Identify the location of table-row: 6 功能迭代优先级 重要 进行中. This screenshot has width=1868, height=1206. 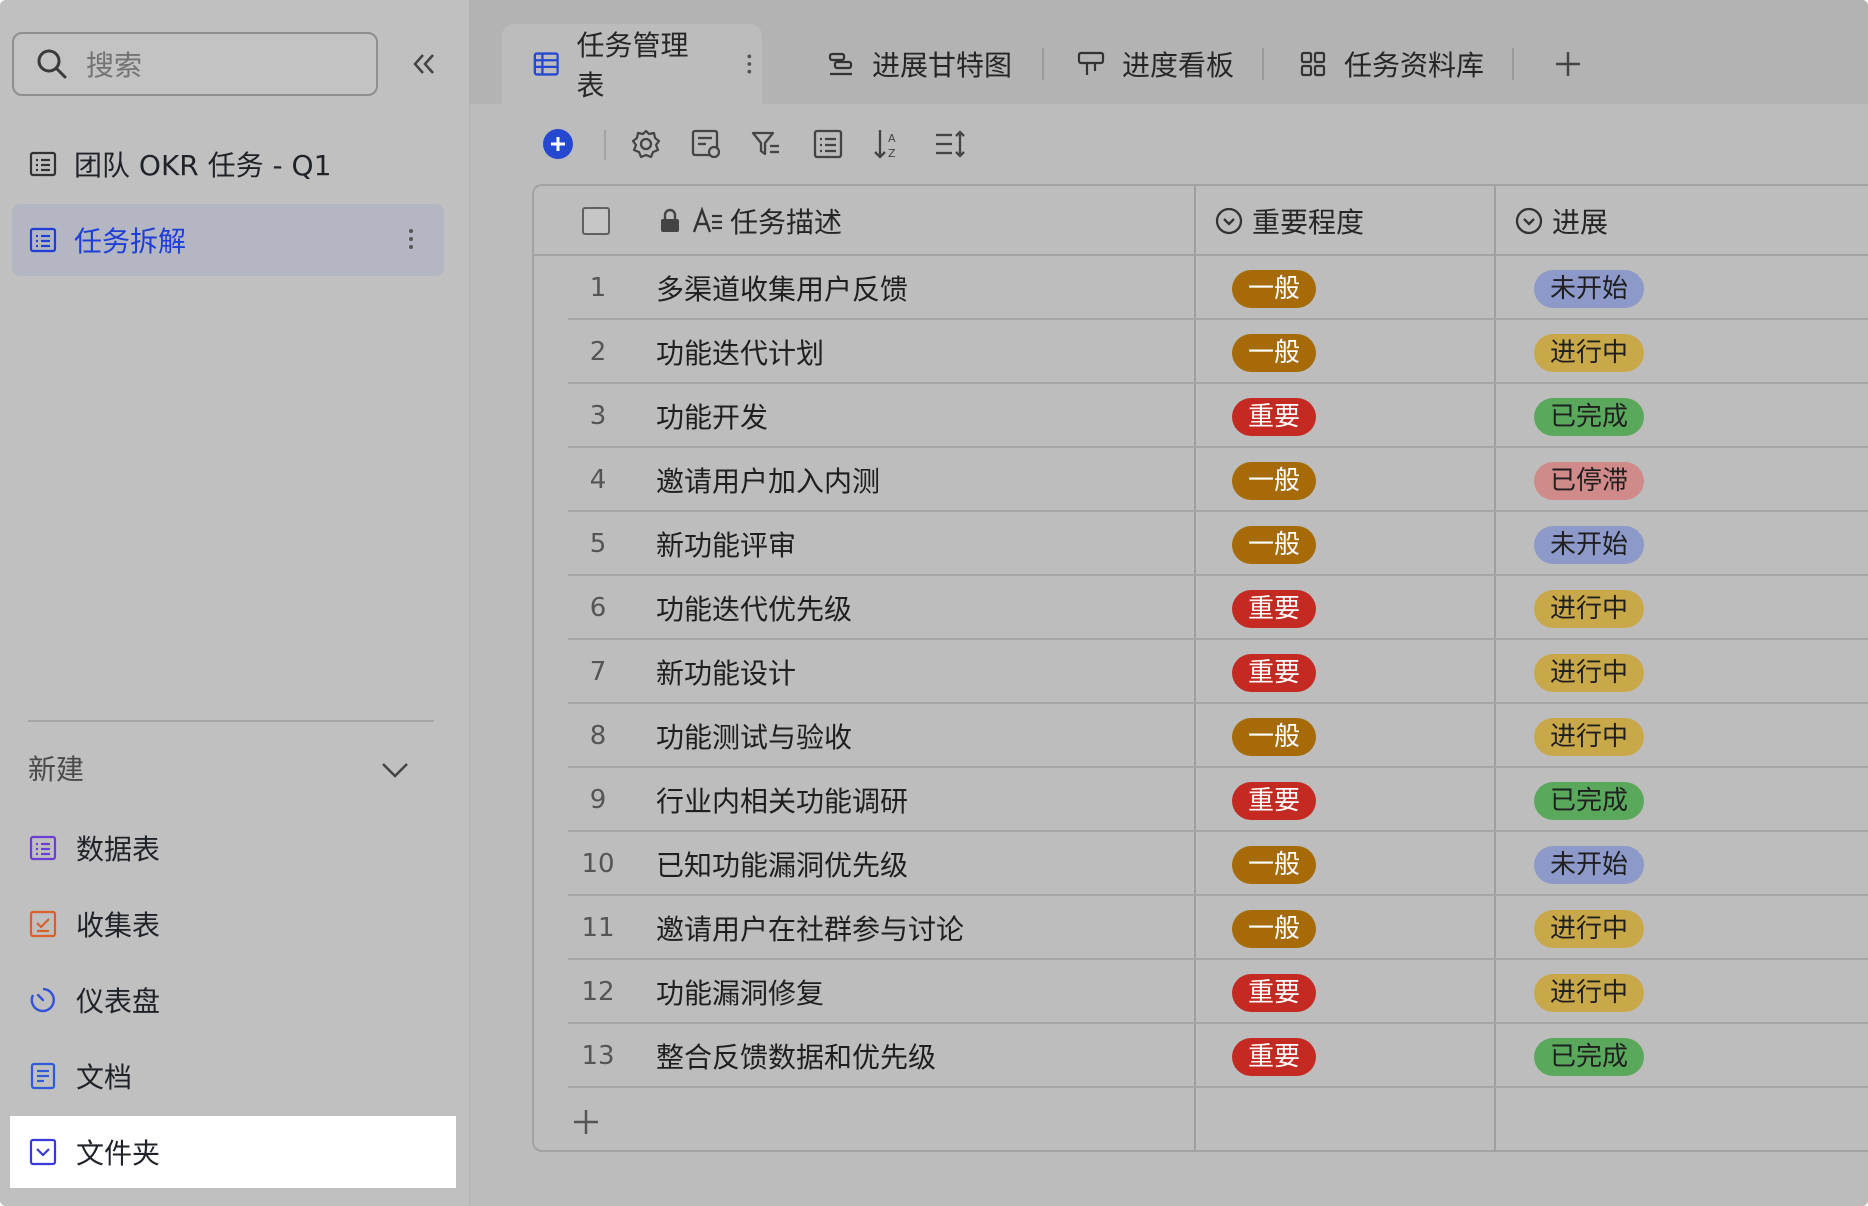
(1218, 608).